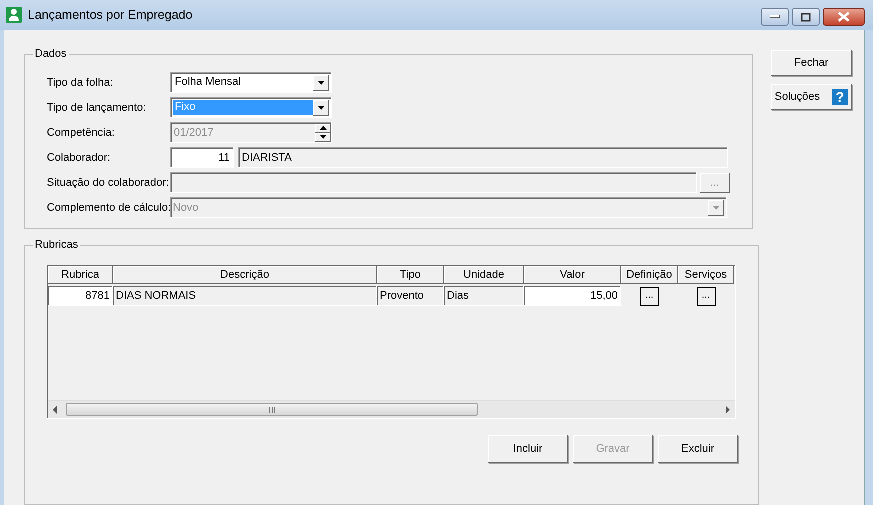 The height and width of the screenshot is (505, 873). I want to click on field-label: Competência:, so click(81, 132).